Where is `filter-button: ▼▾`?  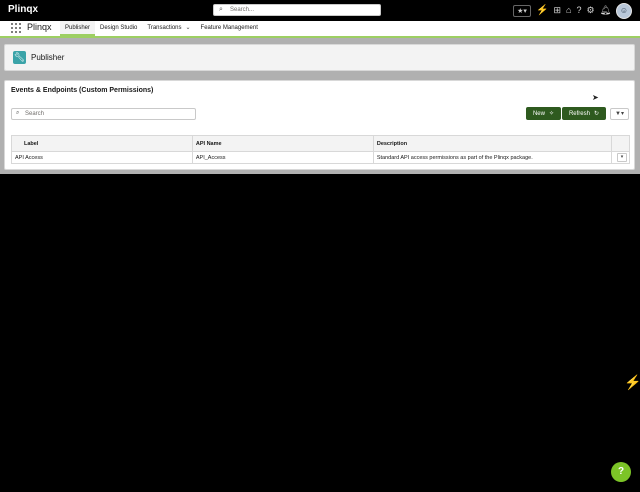
filter-button: ▼▾ is located at coordinates (619, 114).